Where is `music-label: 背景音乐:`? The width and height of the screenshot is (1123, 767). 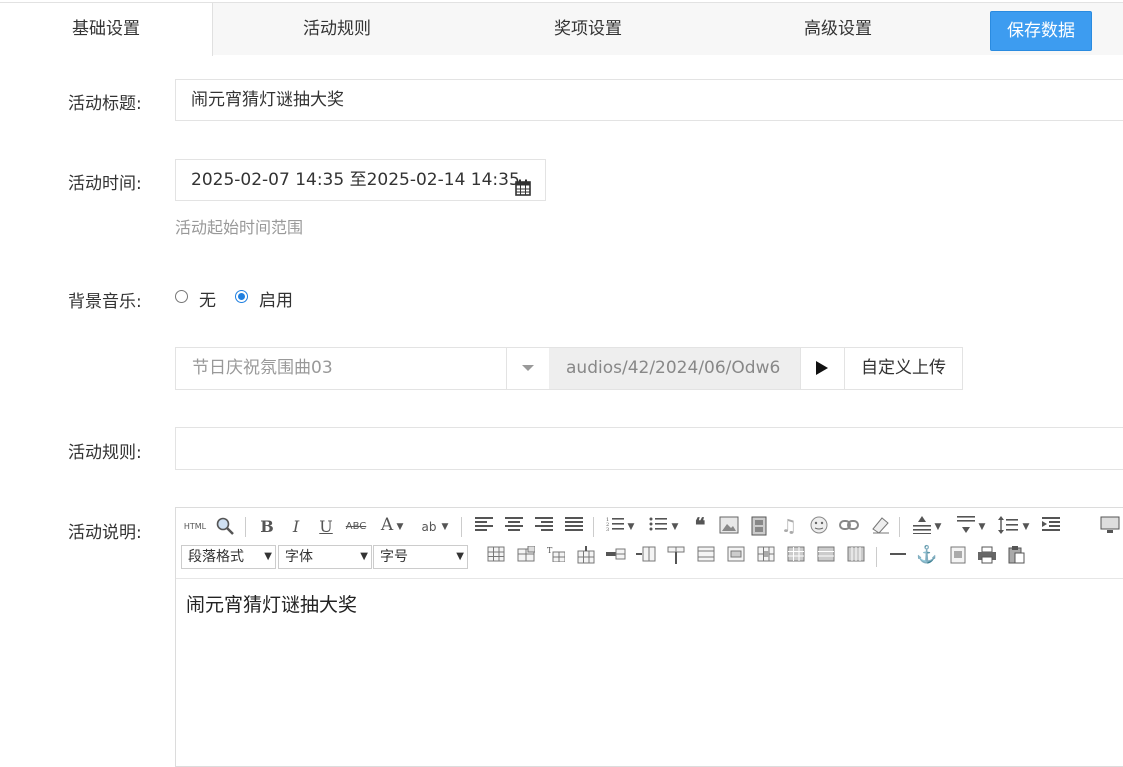 music-label: 背景音乐: is located at coordinates (105, 302).